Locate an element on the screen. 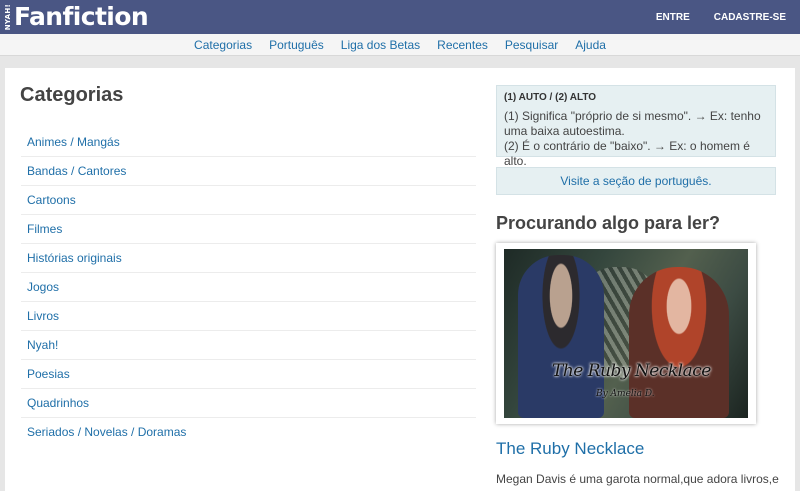  recommendation-heading: Procurando algo para ler? is located at coordinates (608, 223).